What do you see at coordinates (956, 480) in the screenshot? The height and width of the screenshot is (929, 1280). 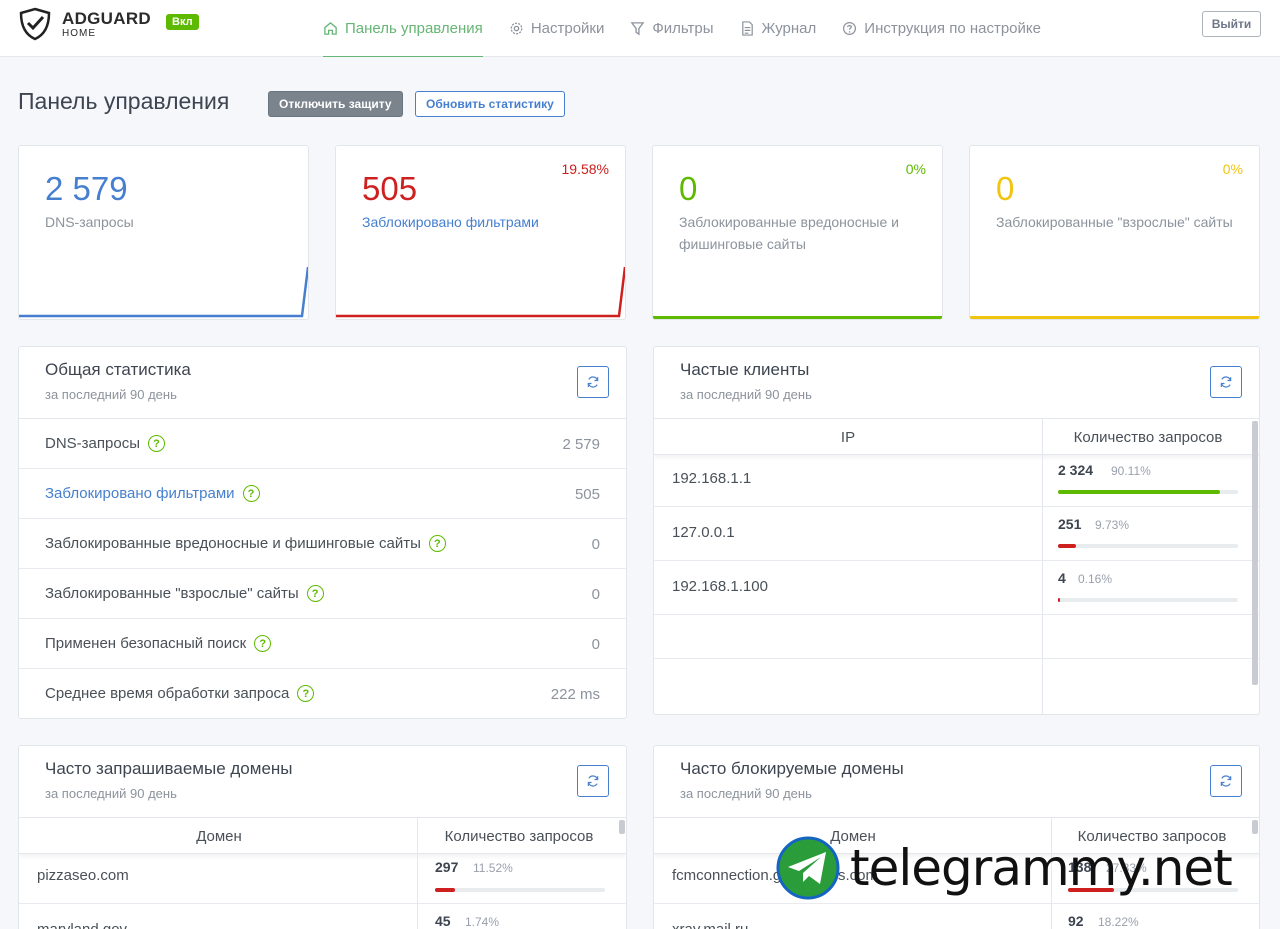 I see `table-row: 192.168.1.1 2 324 90.11%` at bounding box center [956, 480].